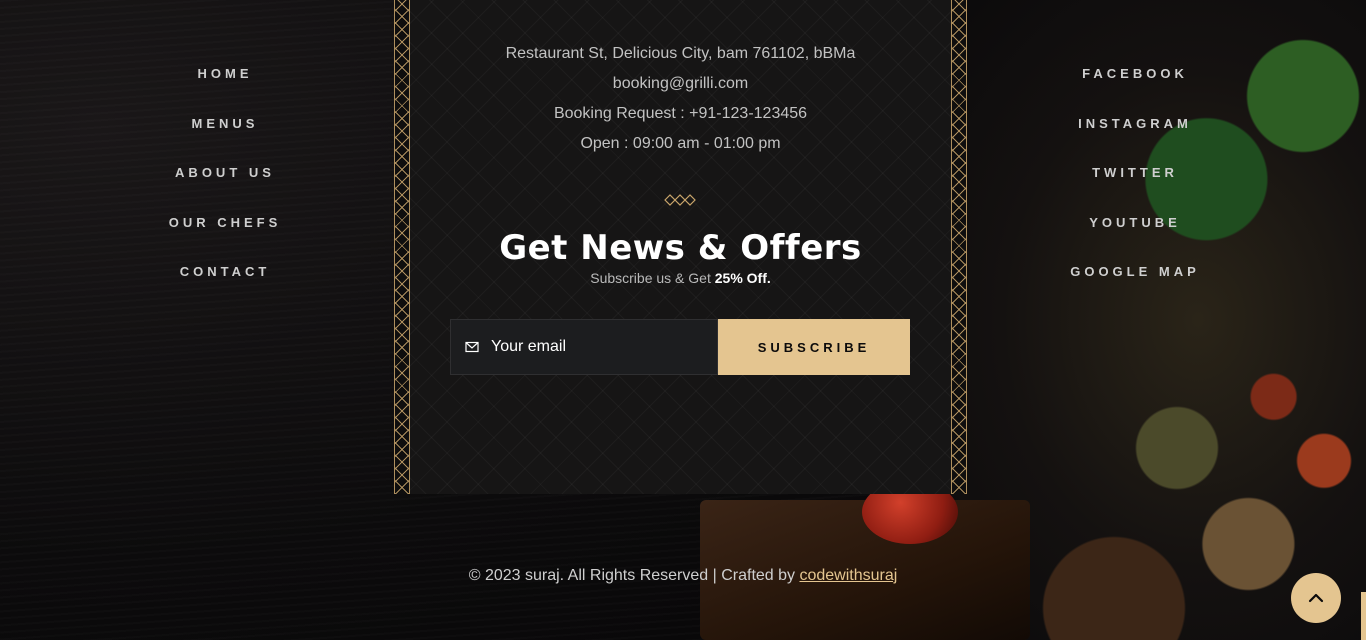  What do you see at coordinates (1135, 232) in the screenshot?
I see `social-link-youtube: YOUTUBE` at bounding box center [1135, 232].